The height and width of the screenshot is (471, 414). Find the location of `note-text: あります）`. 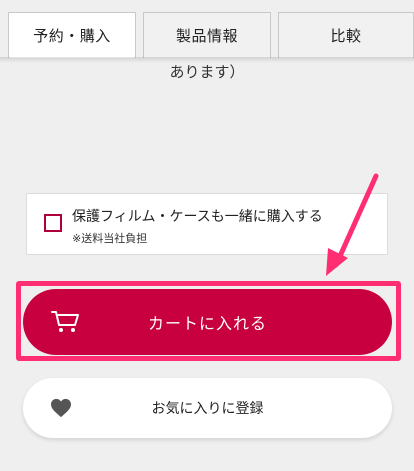

note-text: あります） is located at coordinates (207, 72).